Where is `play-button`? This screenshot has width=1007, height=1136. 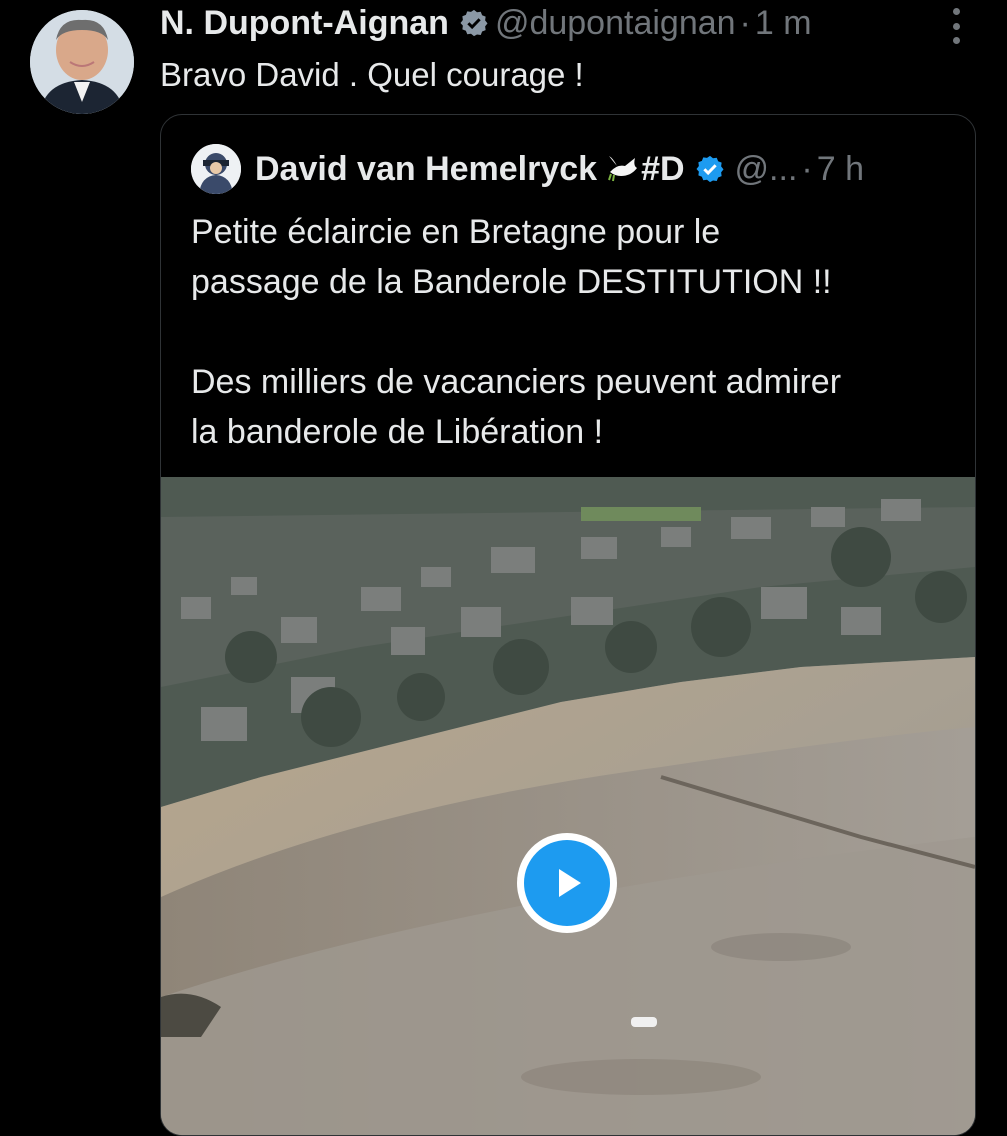
play-button is located at coordinates (567, 883).